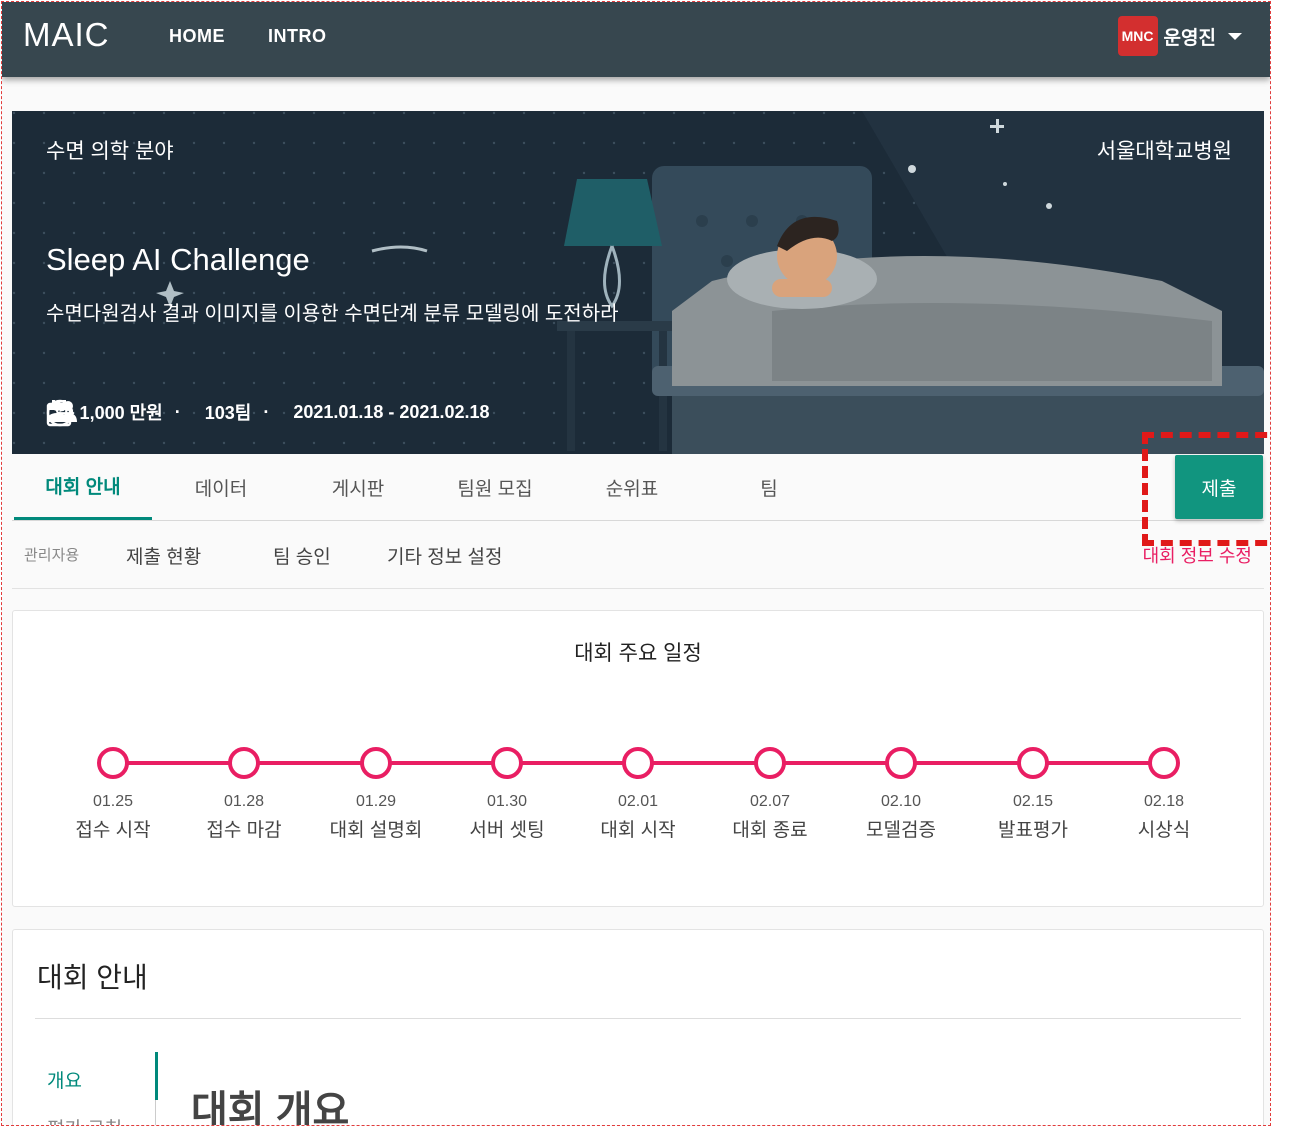 This screenshot has height=1129, width=1289. Describe the element at coordinates (155, 1112) in the screenshot. I see `side-nav-track` at that location.